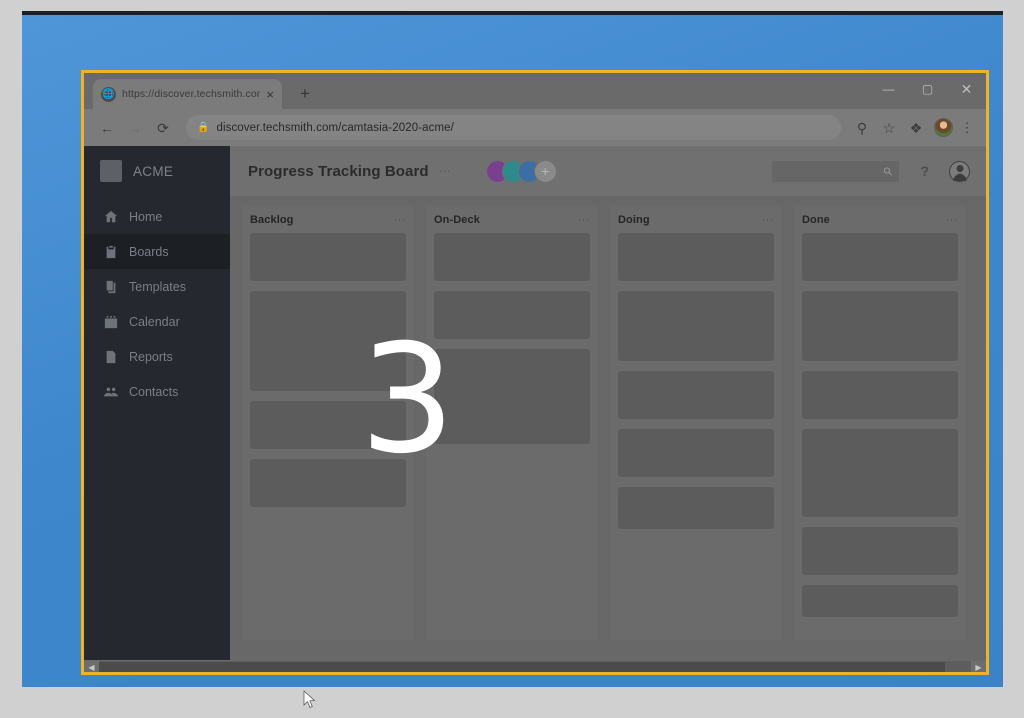 This screenshot has height=718, width=1024. Describe the element at coordinates (816, 220) in the screenshot. I see `column-title: Done` at that location.